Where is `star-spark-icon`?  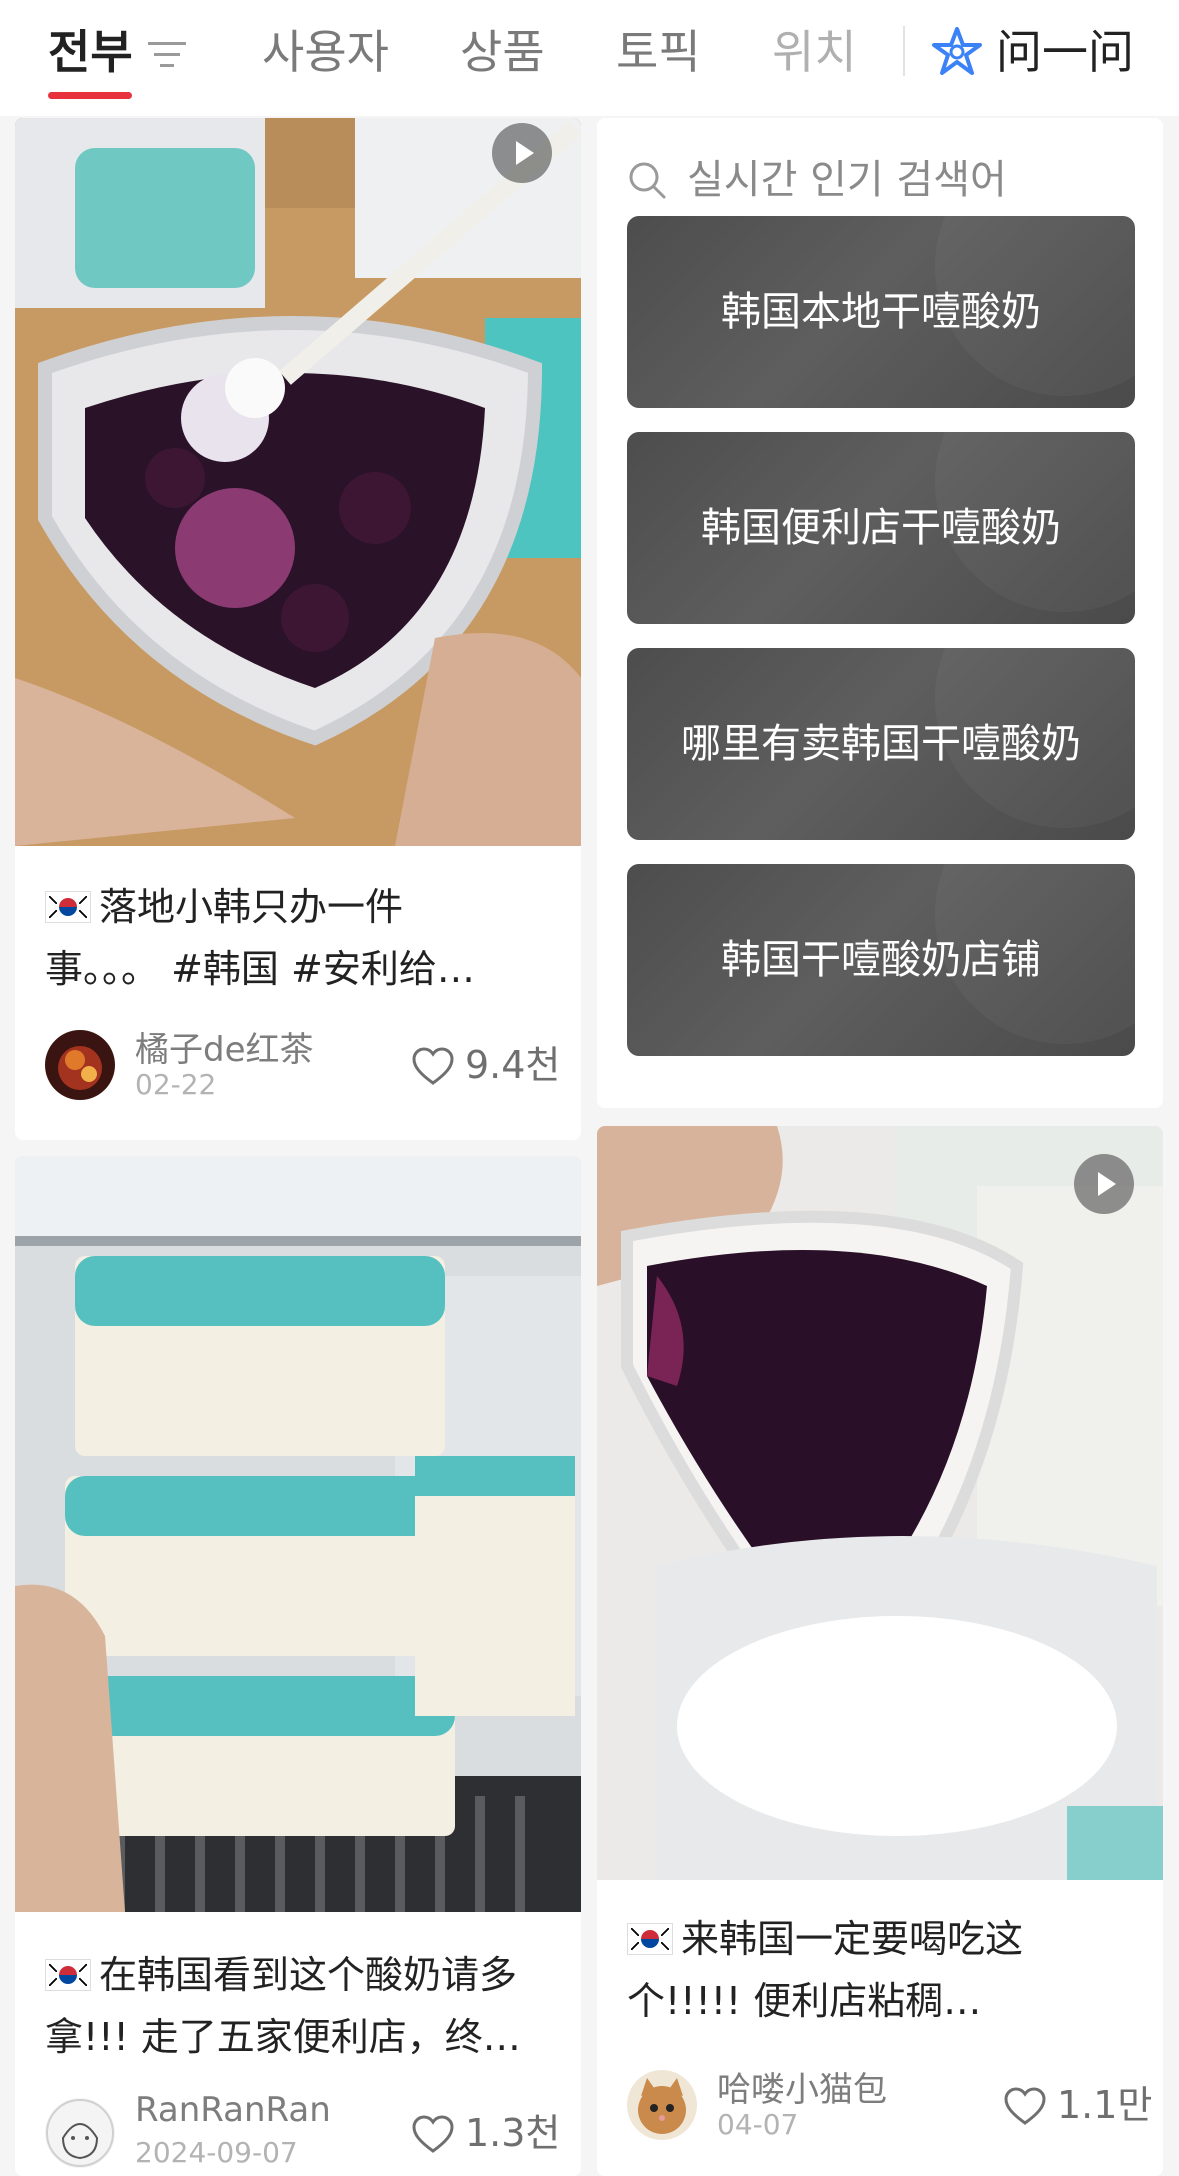
star-spark-icon is located at coordinates (957, 51).